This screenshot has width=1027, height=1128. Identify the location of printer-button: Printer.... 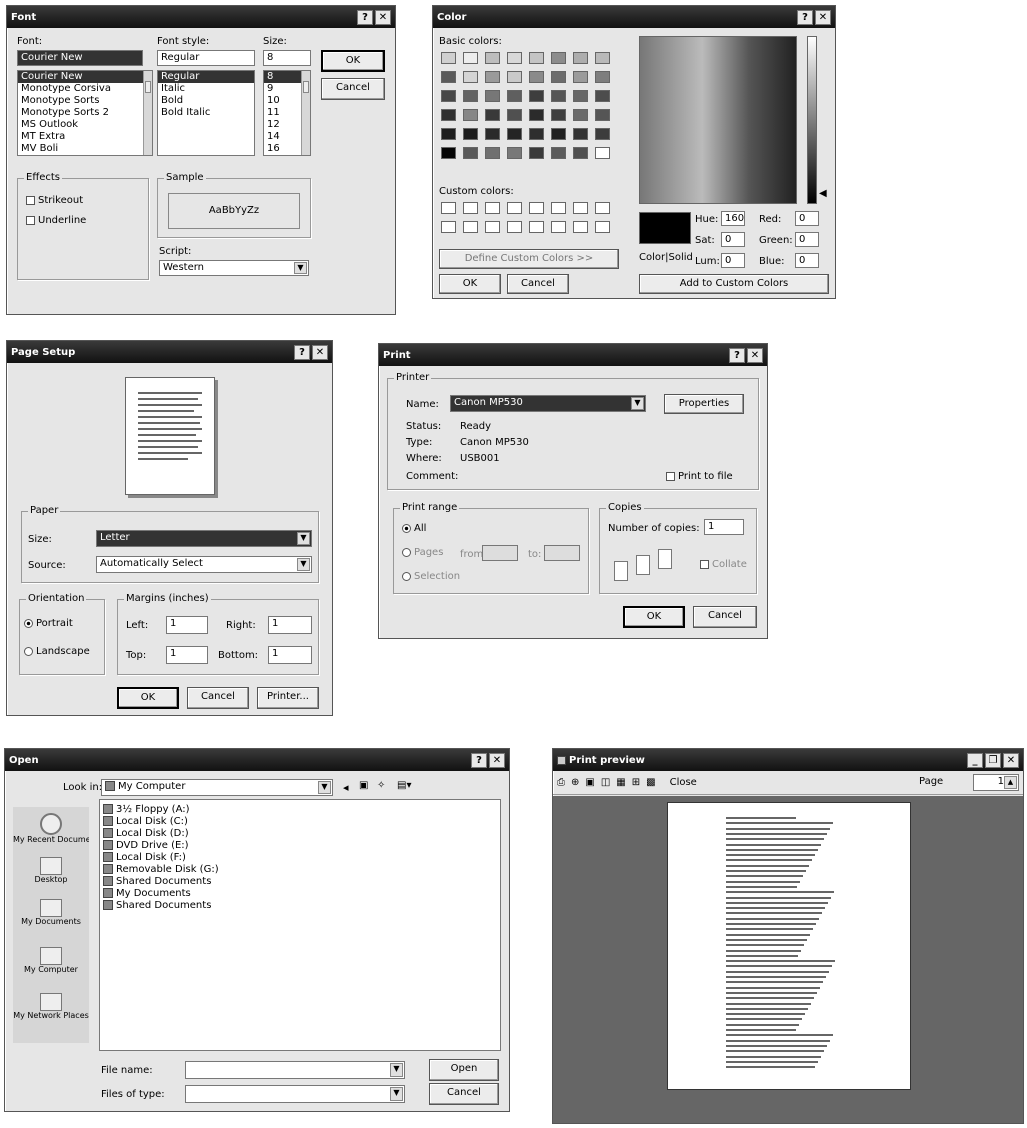
(288, 698).